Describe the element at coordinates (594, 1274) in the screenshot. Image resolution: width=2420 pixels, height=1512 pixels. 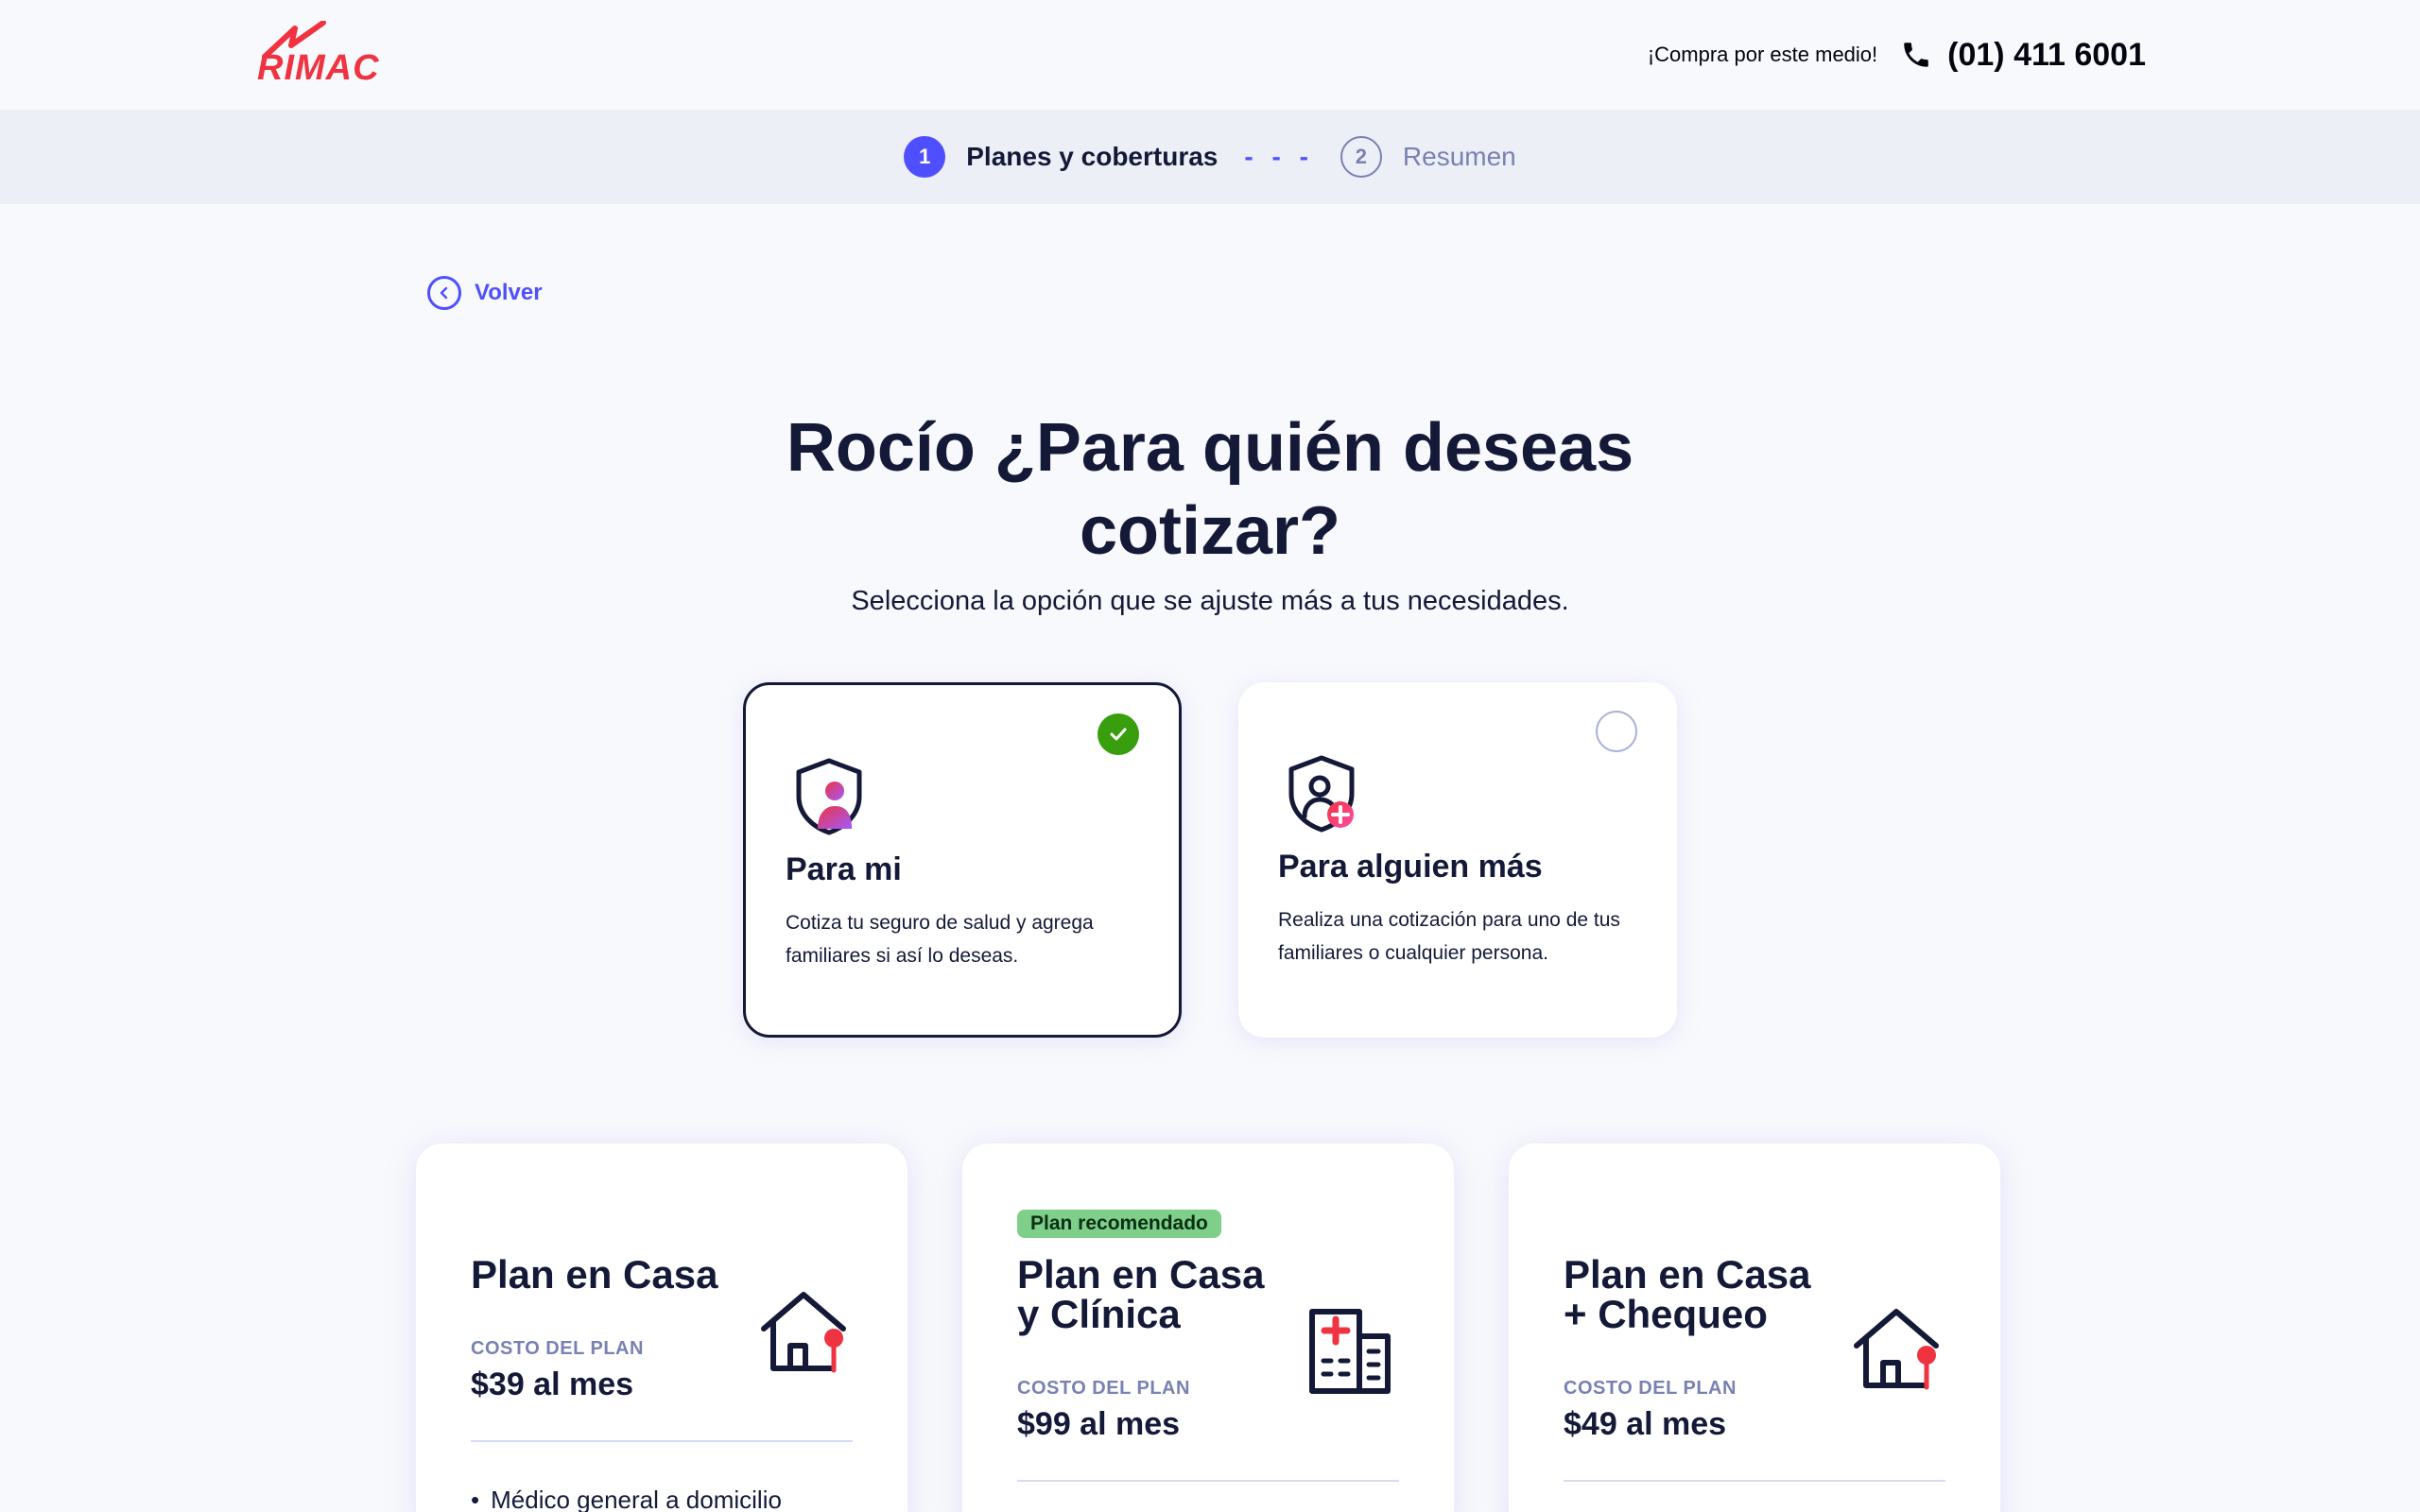
I see `plan-name: Plan en Casa` at that location.